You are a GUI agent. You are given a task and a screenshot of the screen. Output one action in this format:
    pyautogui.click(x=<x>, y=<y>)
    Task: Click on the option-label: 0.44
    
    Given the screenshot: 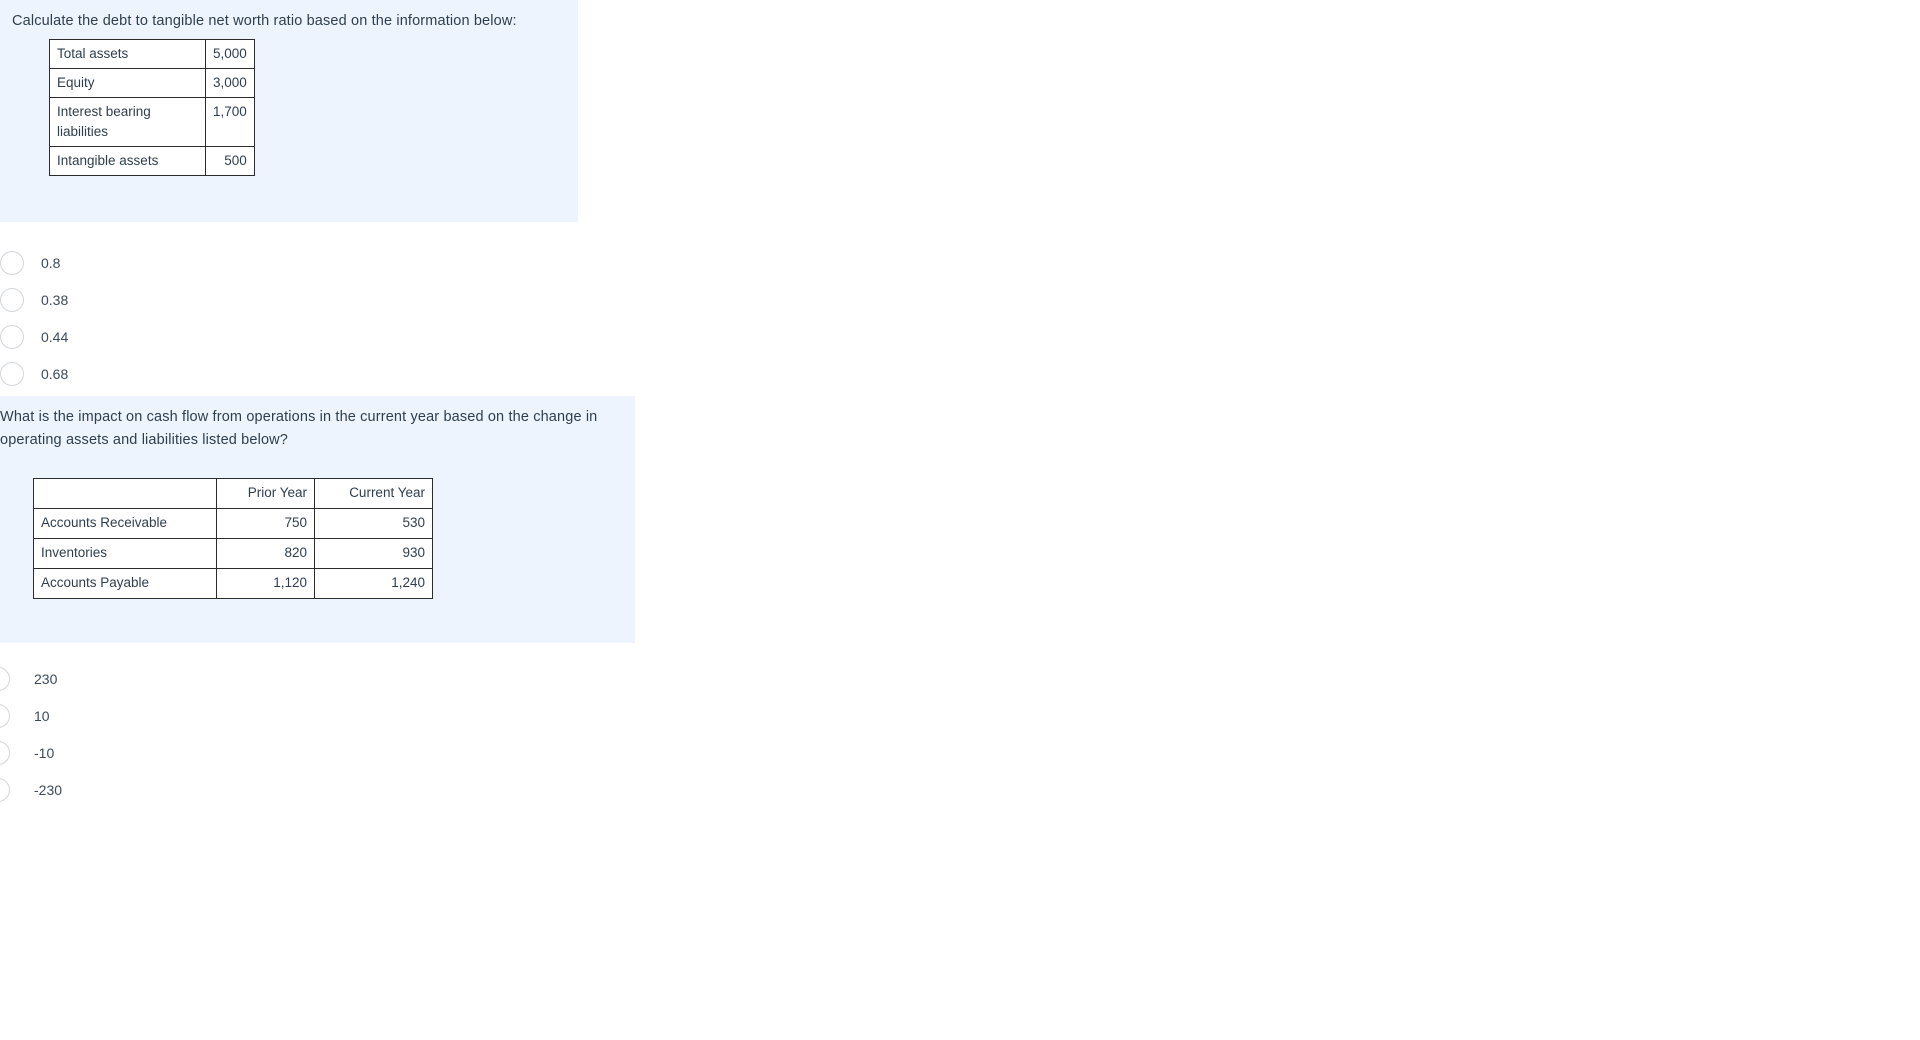 What is the action you would take?
    pyautogui.click(x=55, y=336)
    